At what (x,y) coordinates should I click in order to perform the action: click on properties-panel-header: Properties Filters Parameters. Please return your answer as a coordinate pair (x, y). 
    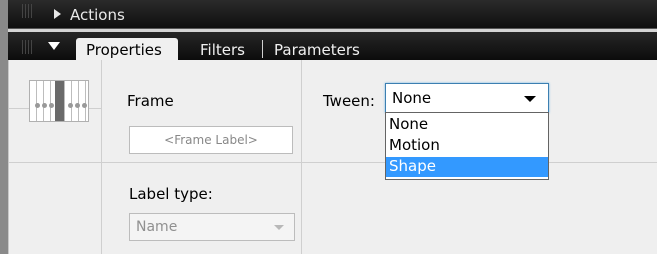
    Looking at the image, I should click on (332, 46).